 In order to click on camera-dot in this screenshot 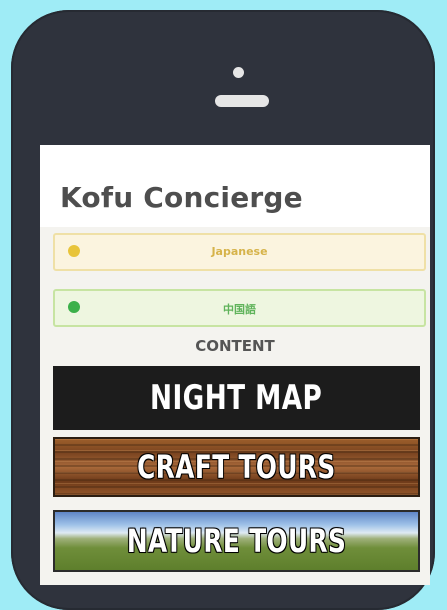, I will do `click(238, 72)`.